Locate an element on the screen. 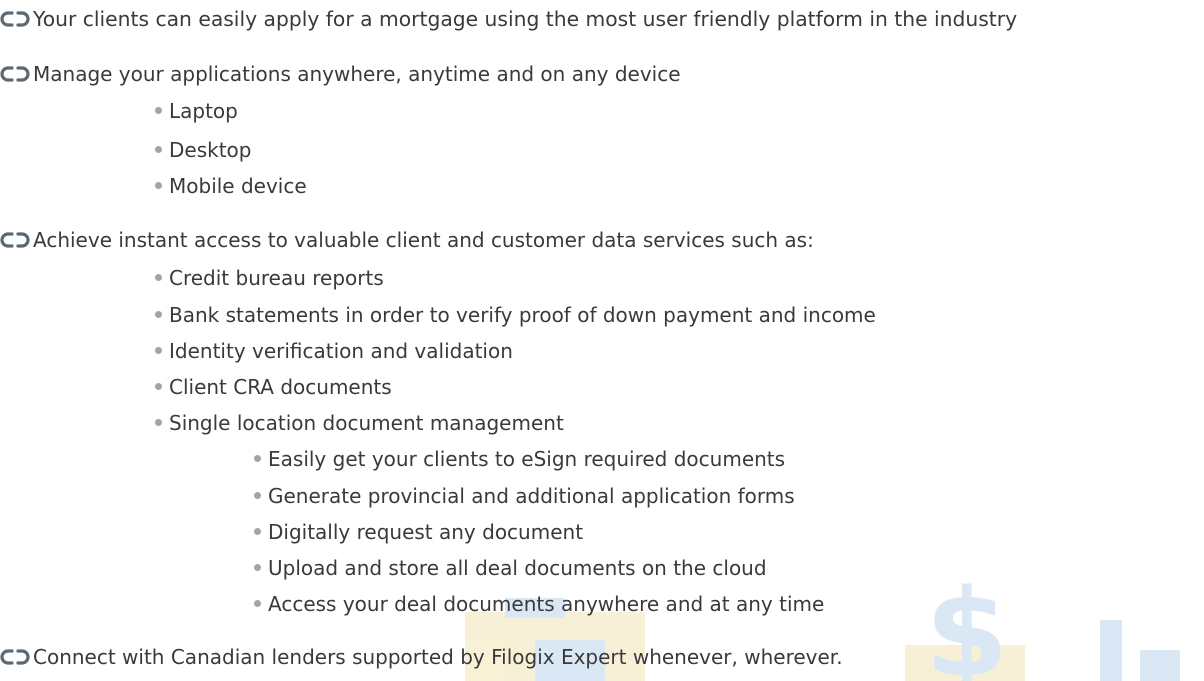 The height and width of the screenshot is (681, 1204). list-item: Laptop is located at coordinates (196, 111).